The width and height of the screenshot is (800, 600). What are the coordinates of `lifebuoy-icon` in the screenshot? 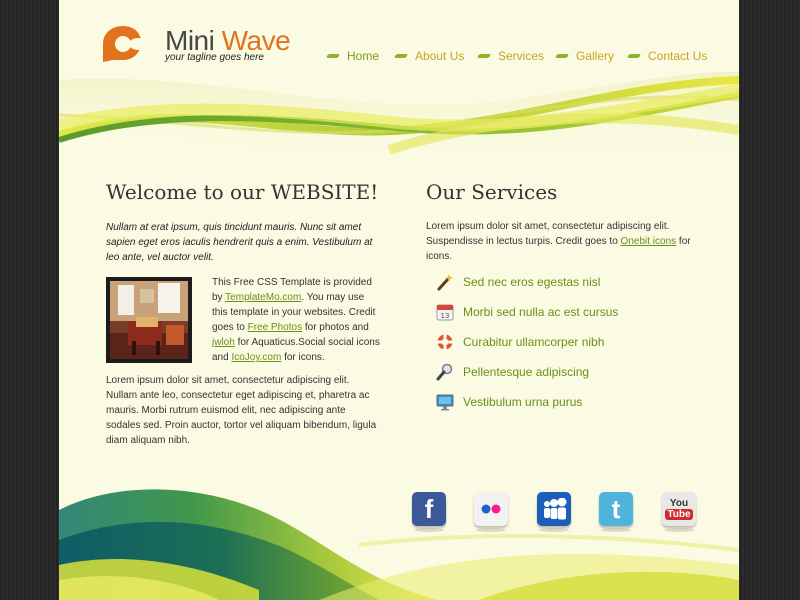 It's located at (445, 342).